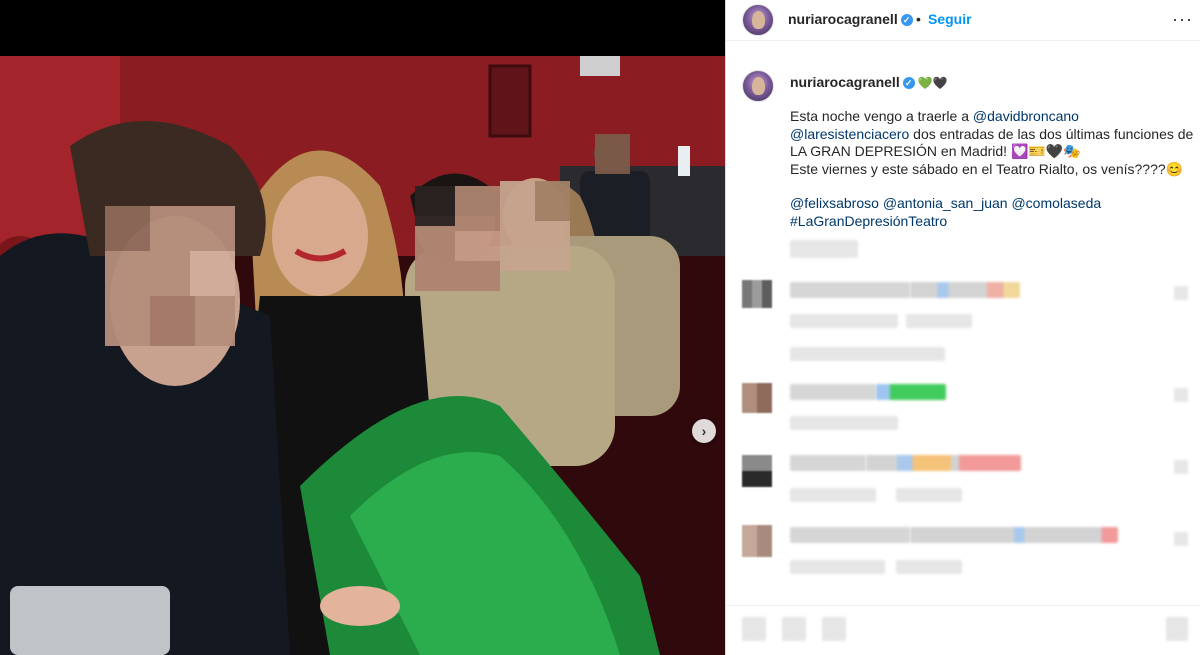 This screenshot has height=655, width=1200. What do you see at coordinates (824, 249) in the screenshot?
I see `caption-timestamp-blurred` at bounding box center [824, 249].